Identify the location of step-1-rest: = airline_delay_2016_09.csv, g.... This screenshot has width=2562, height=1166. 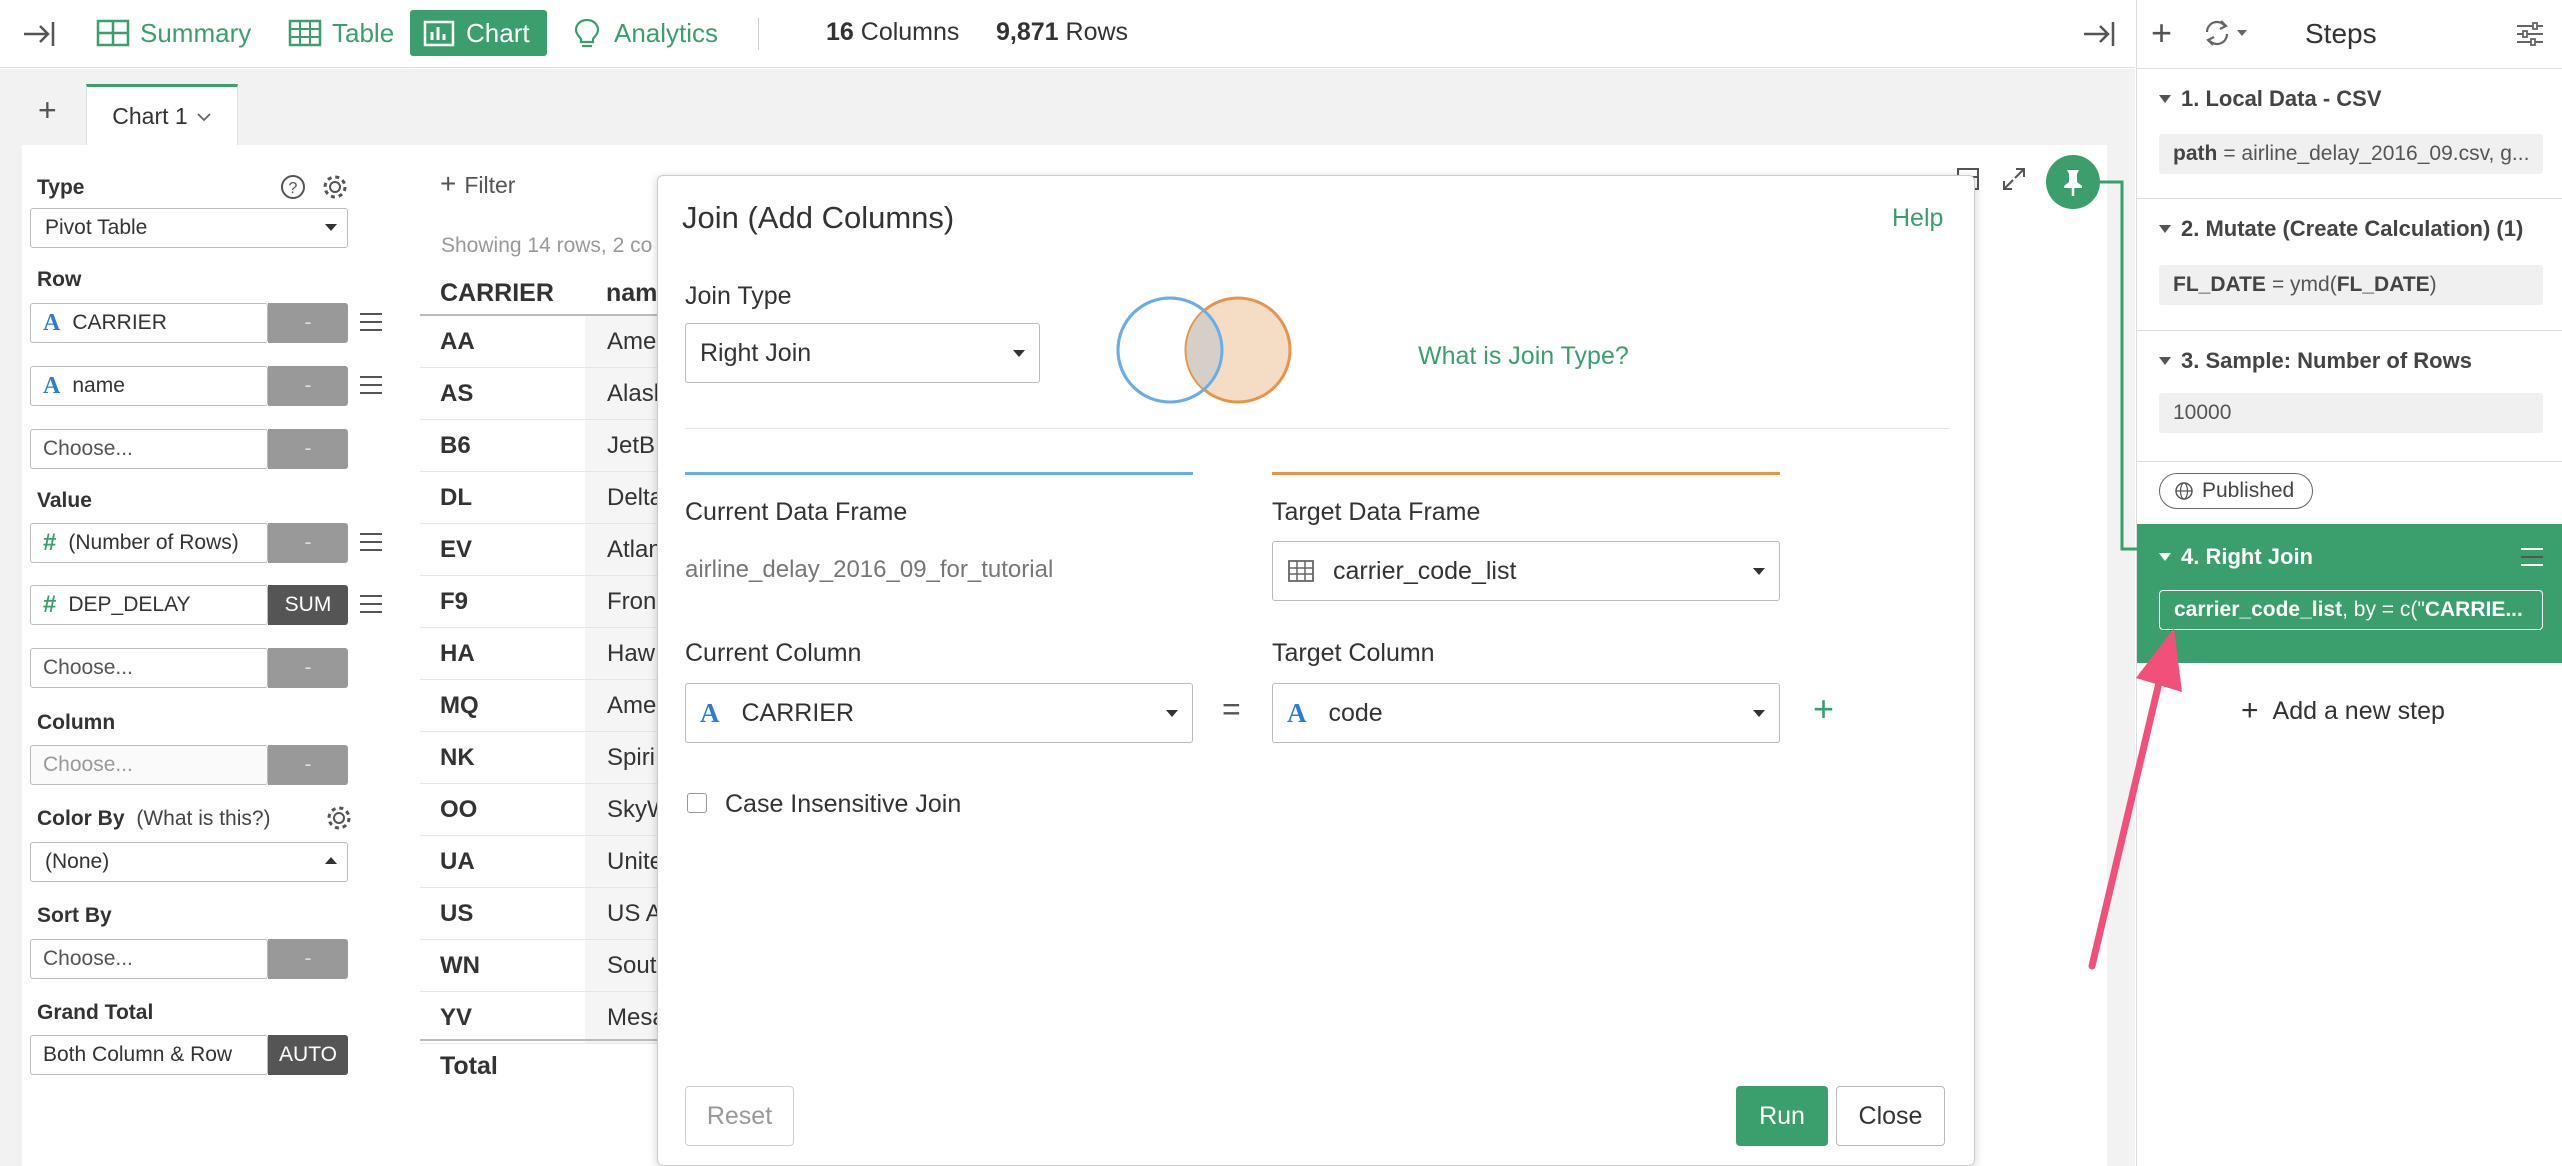
(2376, 153).